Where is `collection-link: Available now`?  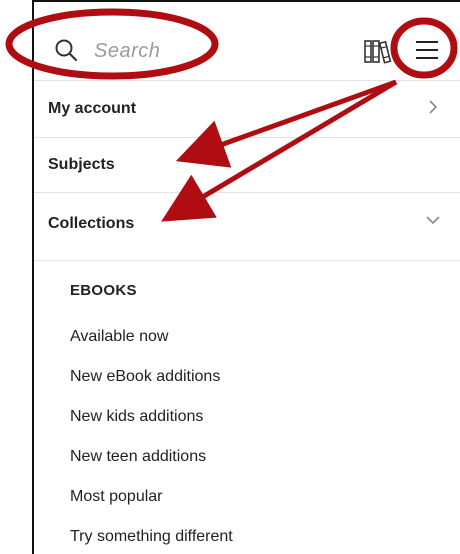 collection-link: Available now is located at coordinates (119, 337).